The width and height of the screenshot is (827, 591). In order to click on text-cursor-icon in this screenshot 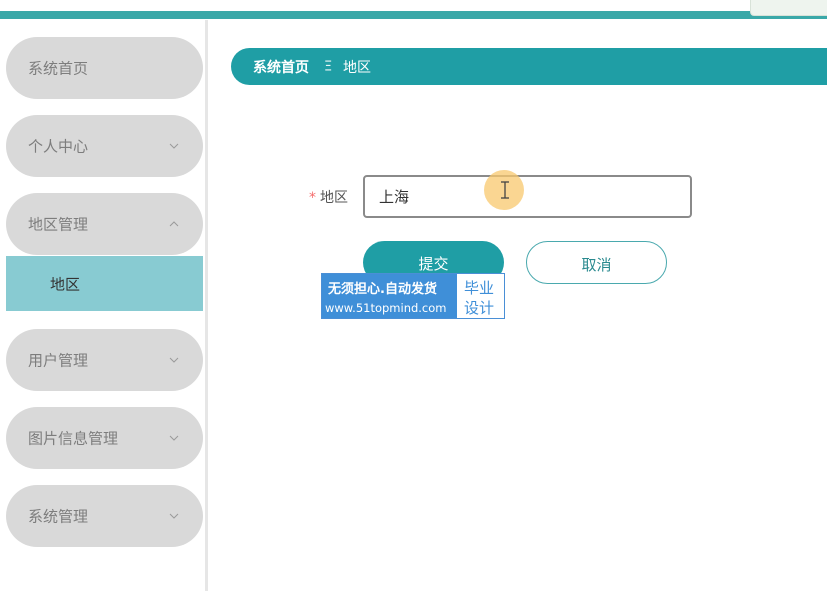, I will do `click(505, 190)`.